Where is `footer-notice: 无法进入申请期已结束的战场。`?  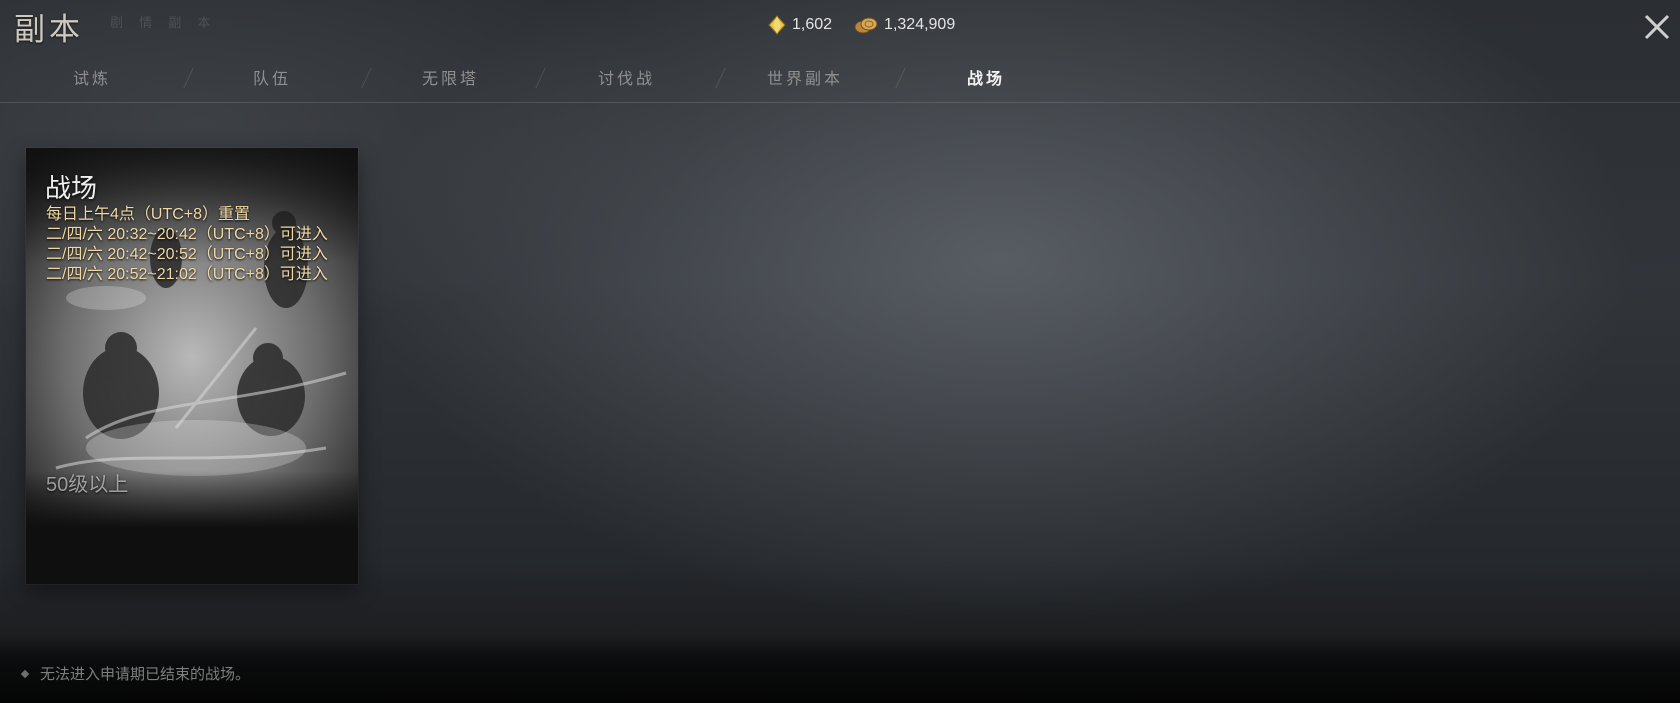 footer-notice: 无法进入申请期已结束的战场。 is located at coordinates (135, 673).